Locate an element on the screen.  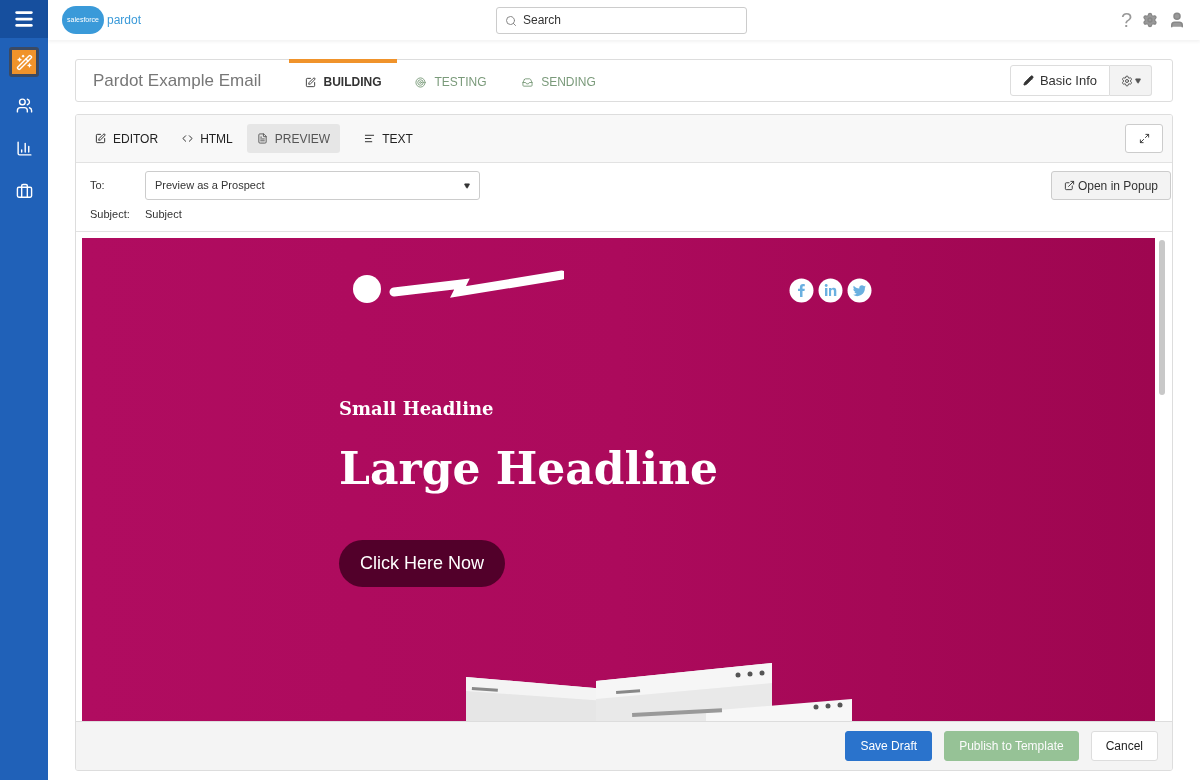
logo-text: pardot is located at coordinates (124, 20).